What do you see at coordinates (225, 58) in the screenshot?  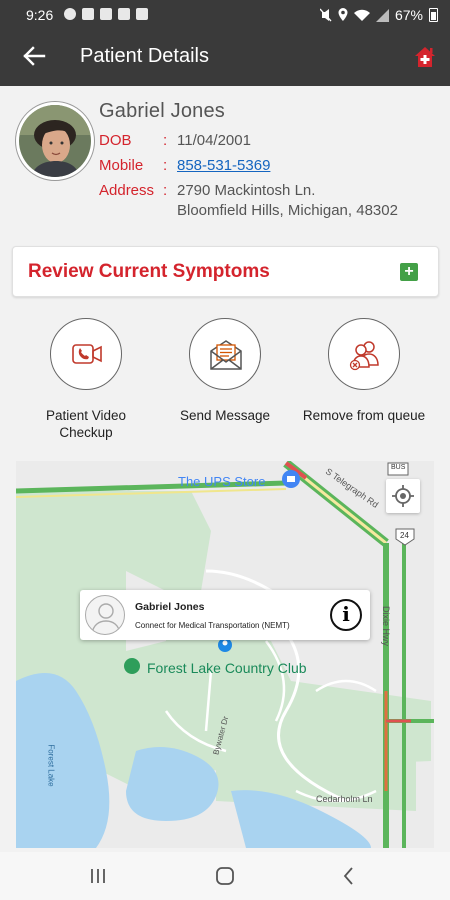 I see `app-bar: Patient Details` at bounding box center [225, 58].